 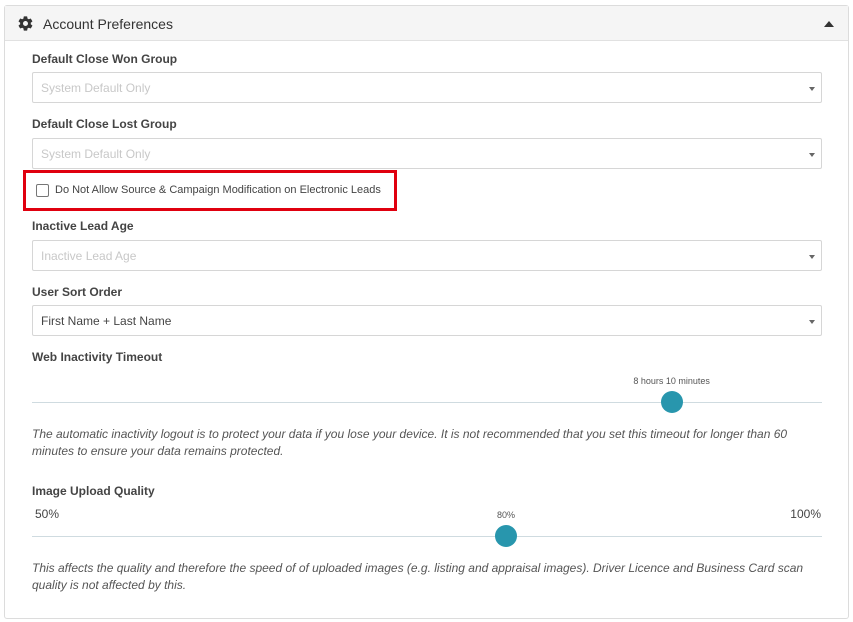 I want to click on panel-title: Account Preferences, so click(x=108, y=24).